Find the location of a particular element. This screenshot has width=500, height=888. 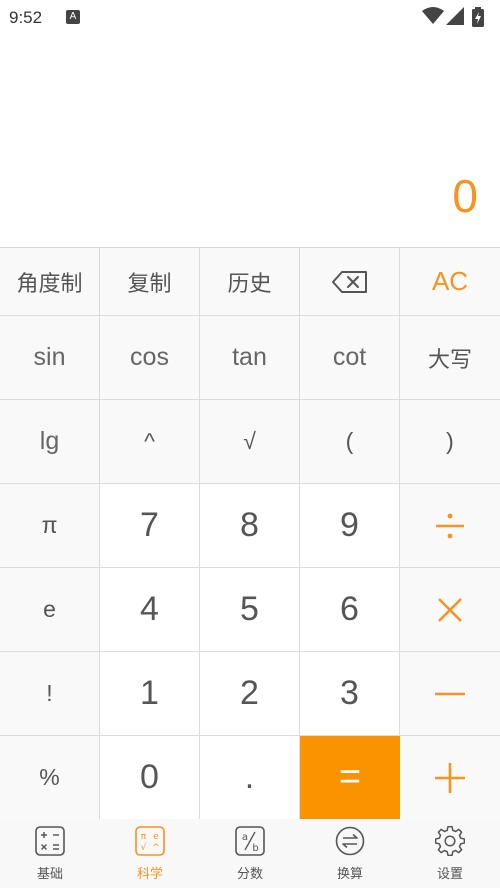

digit-5-button: 5 is located at coordinates (250, 610).